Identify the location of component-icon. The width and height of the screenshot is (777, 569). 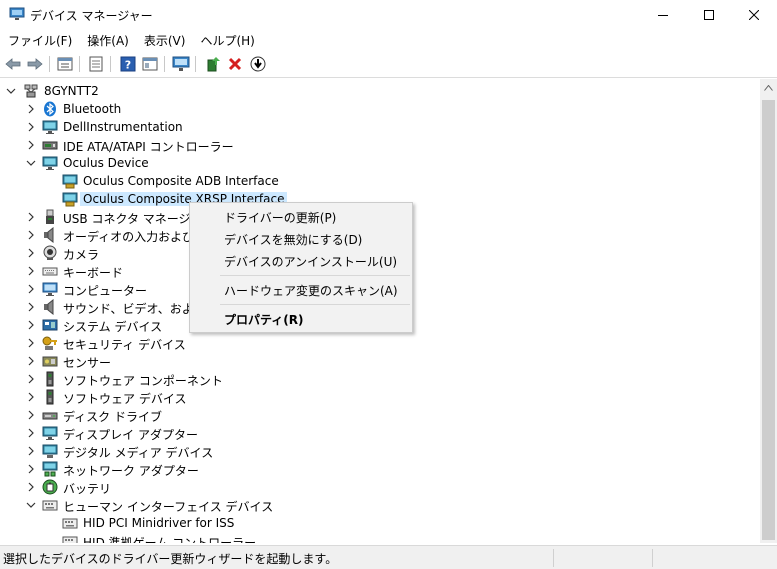
(50, 379).